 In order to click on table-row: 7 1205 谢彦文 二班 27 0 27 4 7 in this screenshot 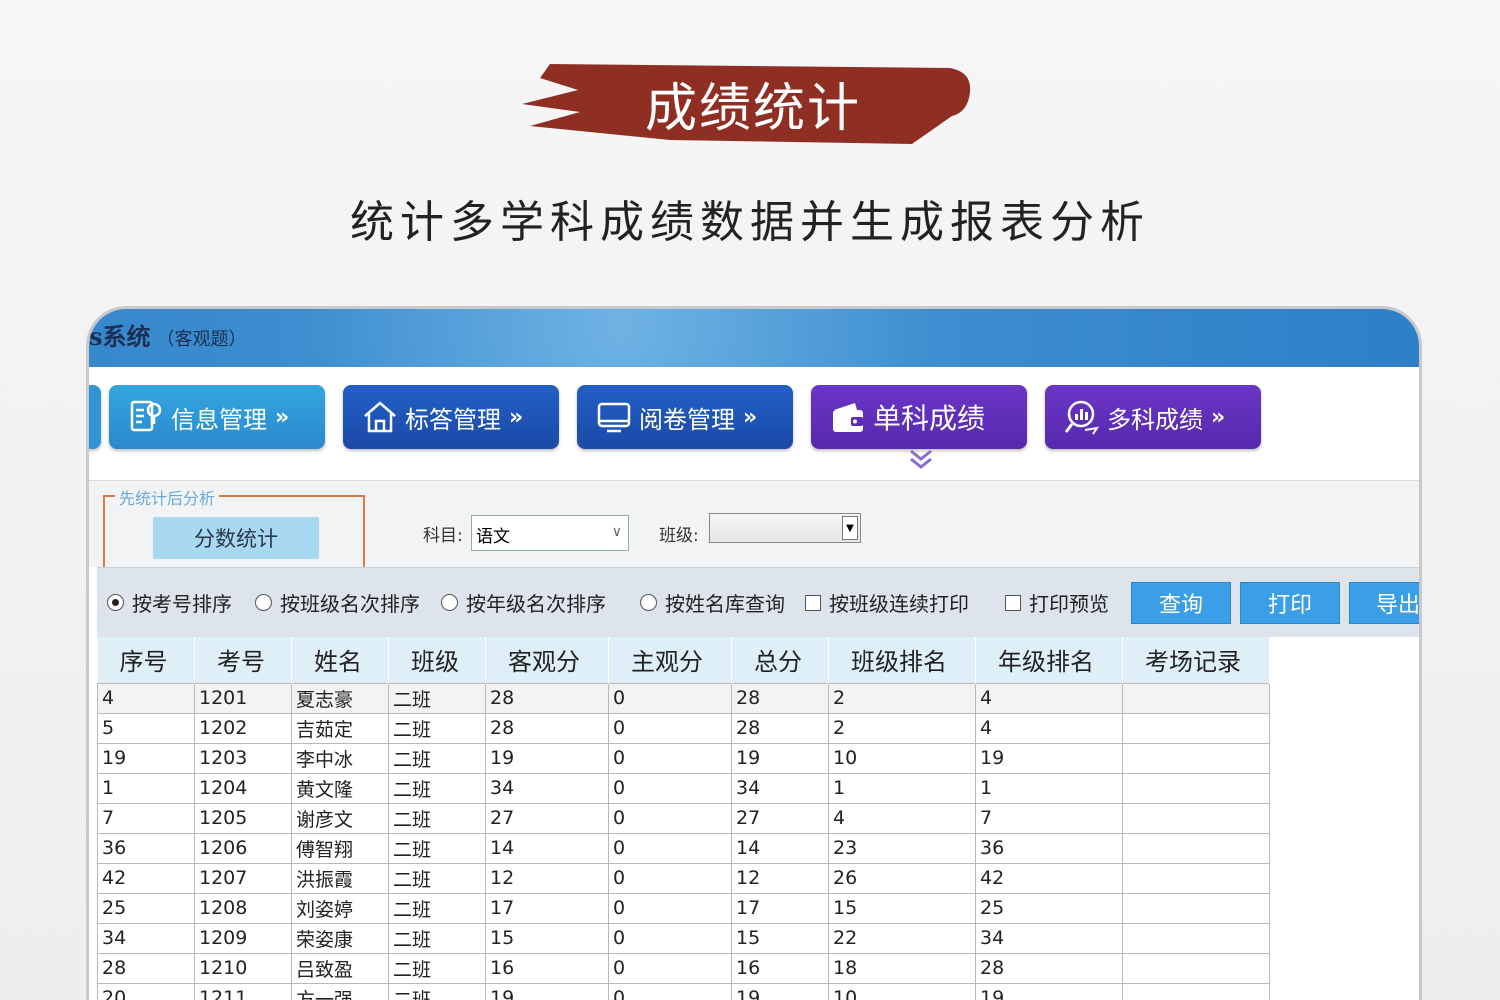, I will do `click(683, 818)`.